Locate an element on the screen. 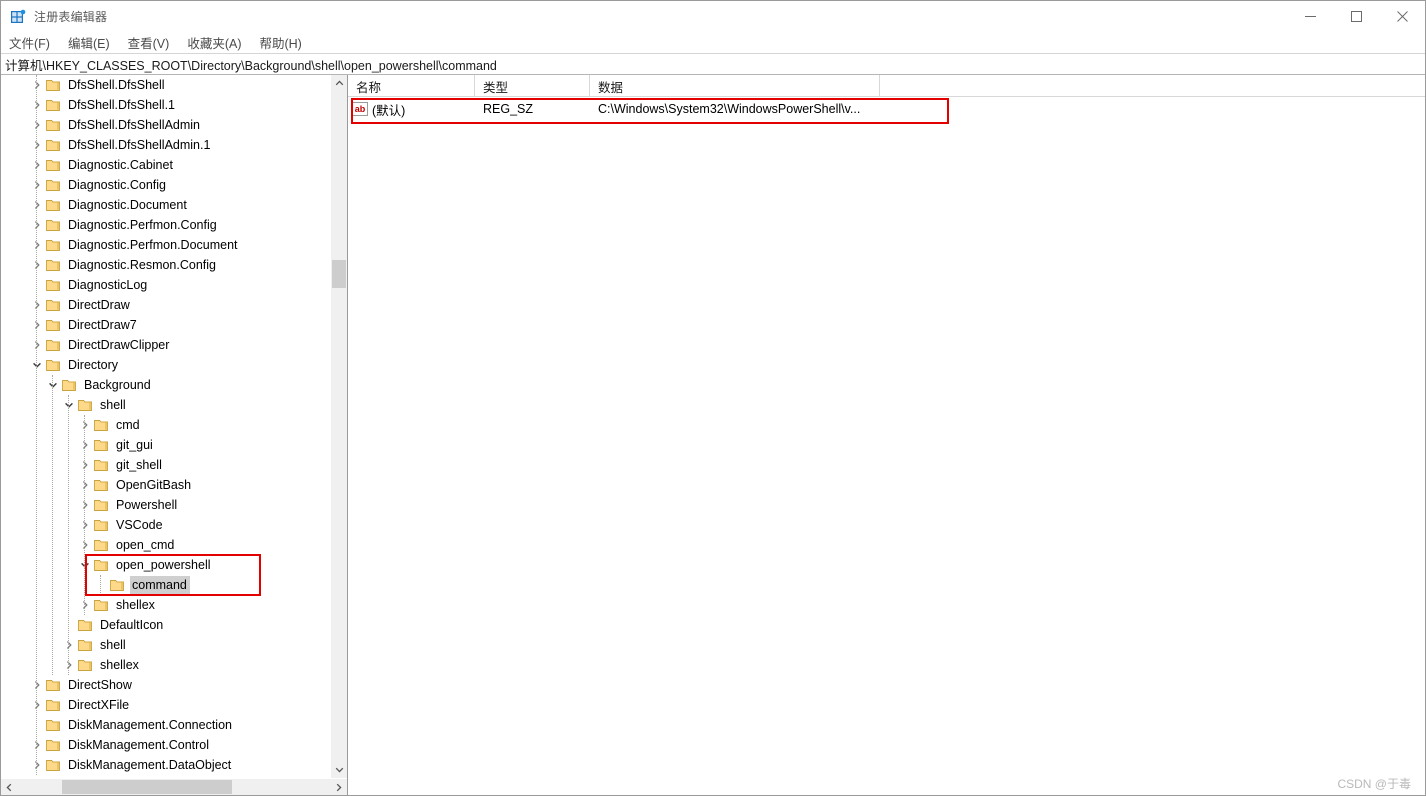 The image size is (1426, 796). tree-hscroll-track is located at coordinates (174, 787).